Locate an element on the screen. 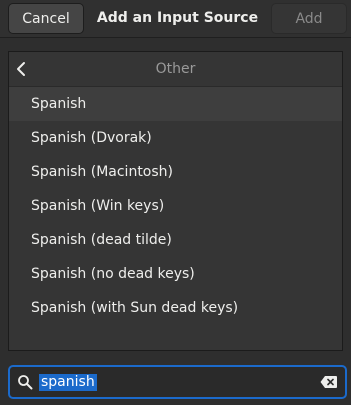 This screenshot has height=405, width=351. list-item: Spanish is located at coordinates (175, 104).